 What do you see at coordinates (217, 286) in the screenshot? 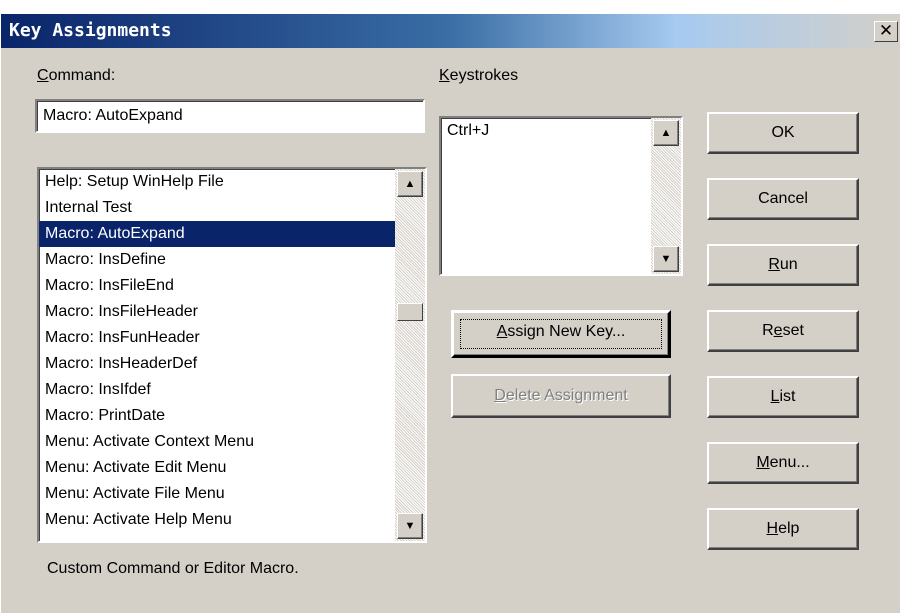
I see `list-item: Macro: InsFileEnd` at bounding box center [217, 286].